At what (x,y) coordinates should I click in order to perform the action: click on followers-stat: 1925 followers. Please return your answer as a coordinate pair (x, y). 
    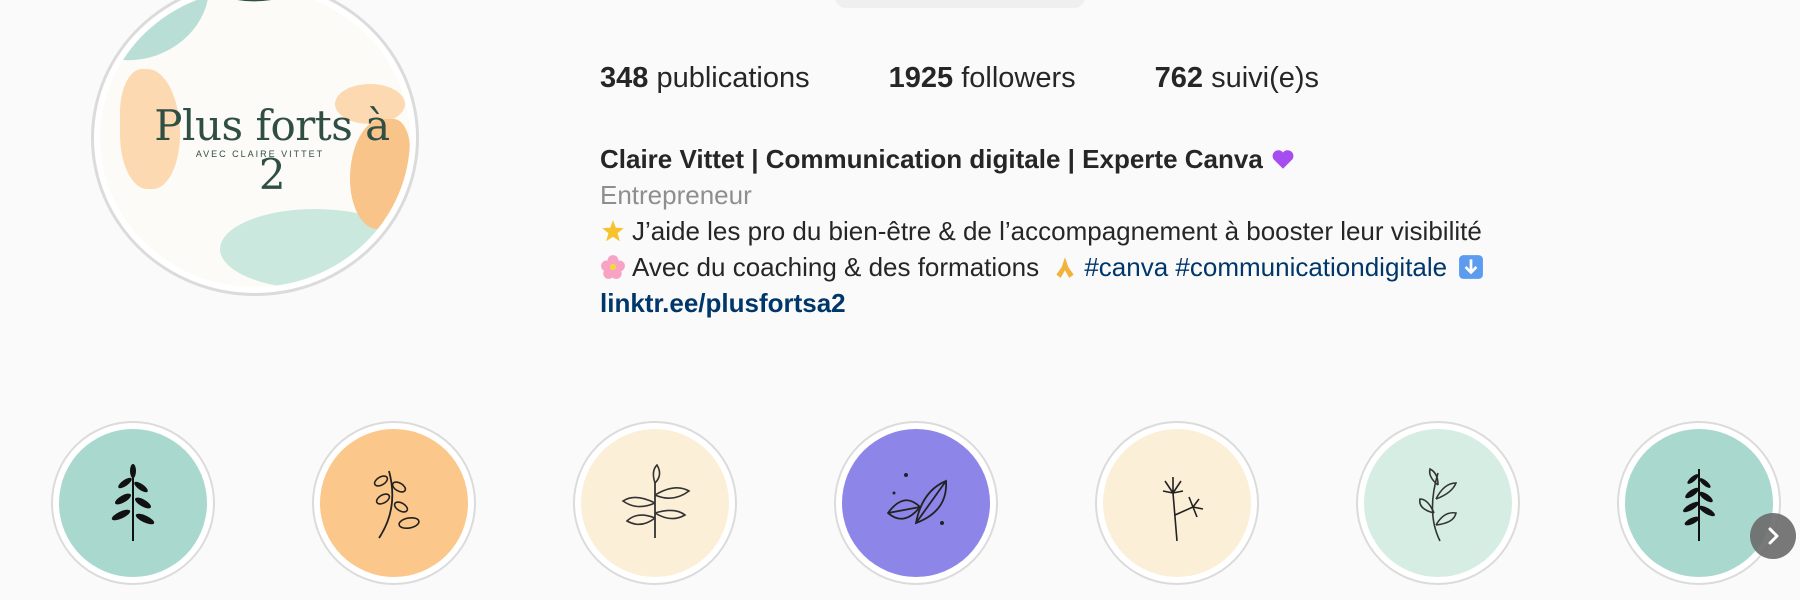
    Looking at the image, I should click on (982, 78).